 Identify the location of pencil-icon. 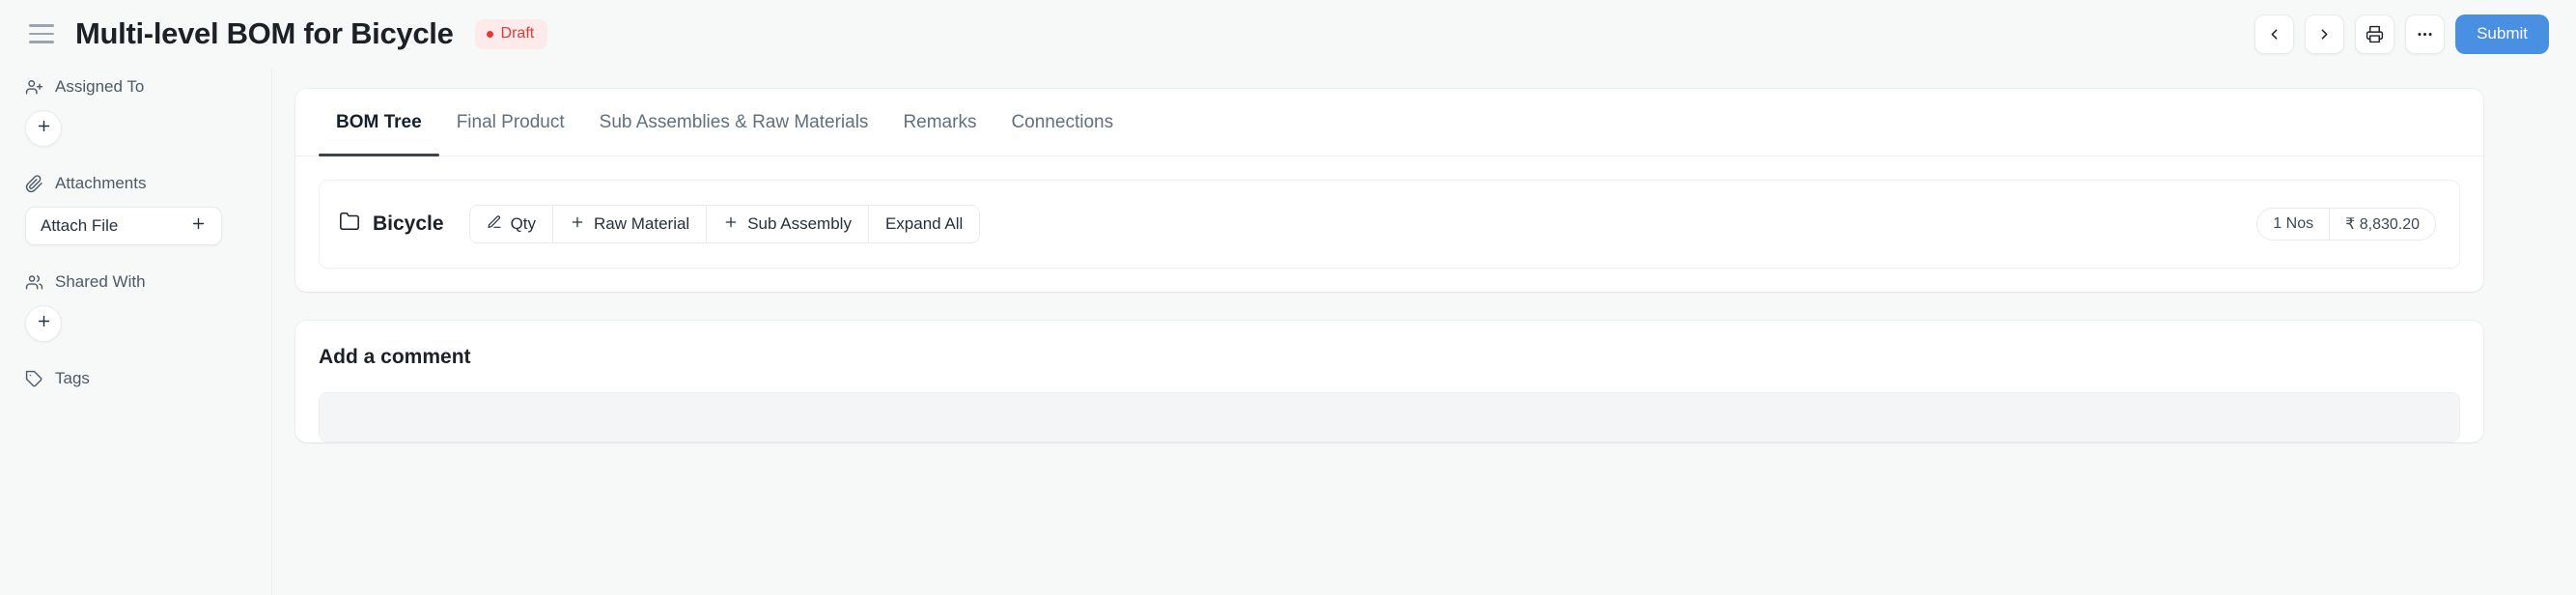
(495, 225).